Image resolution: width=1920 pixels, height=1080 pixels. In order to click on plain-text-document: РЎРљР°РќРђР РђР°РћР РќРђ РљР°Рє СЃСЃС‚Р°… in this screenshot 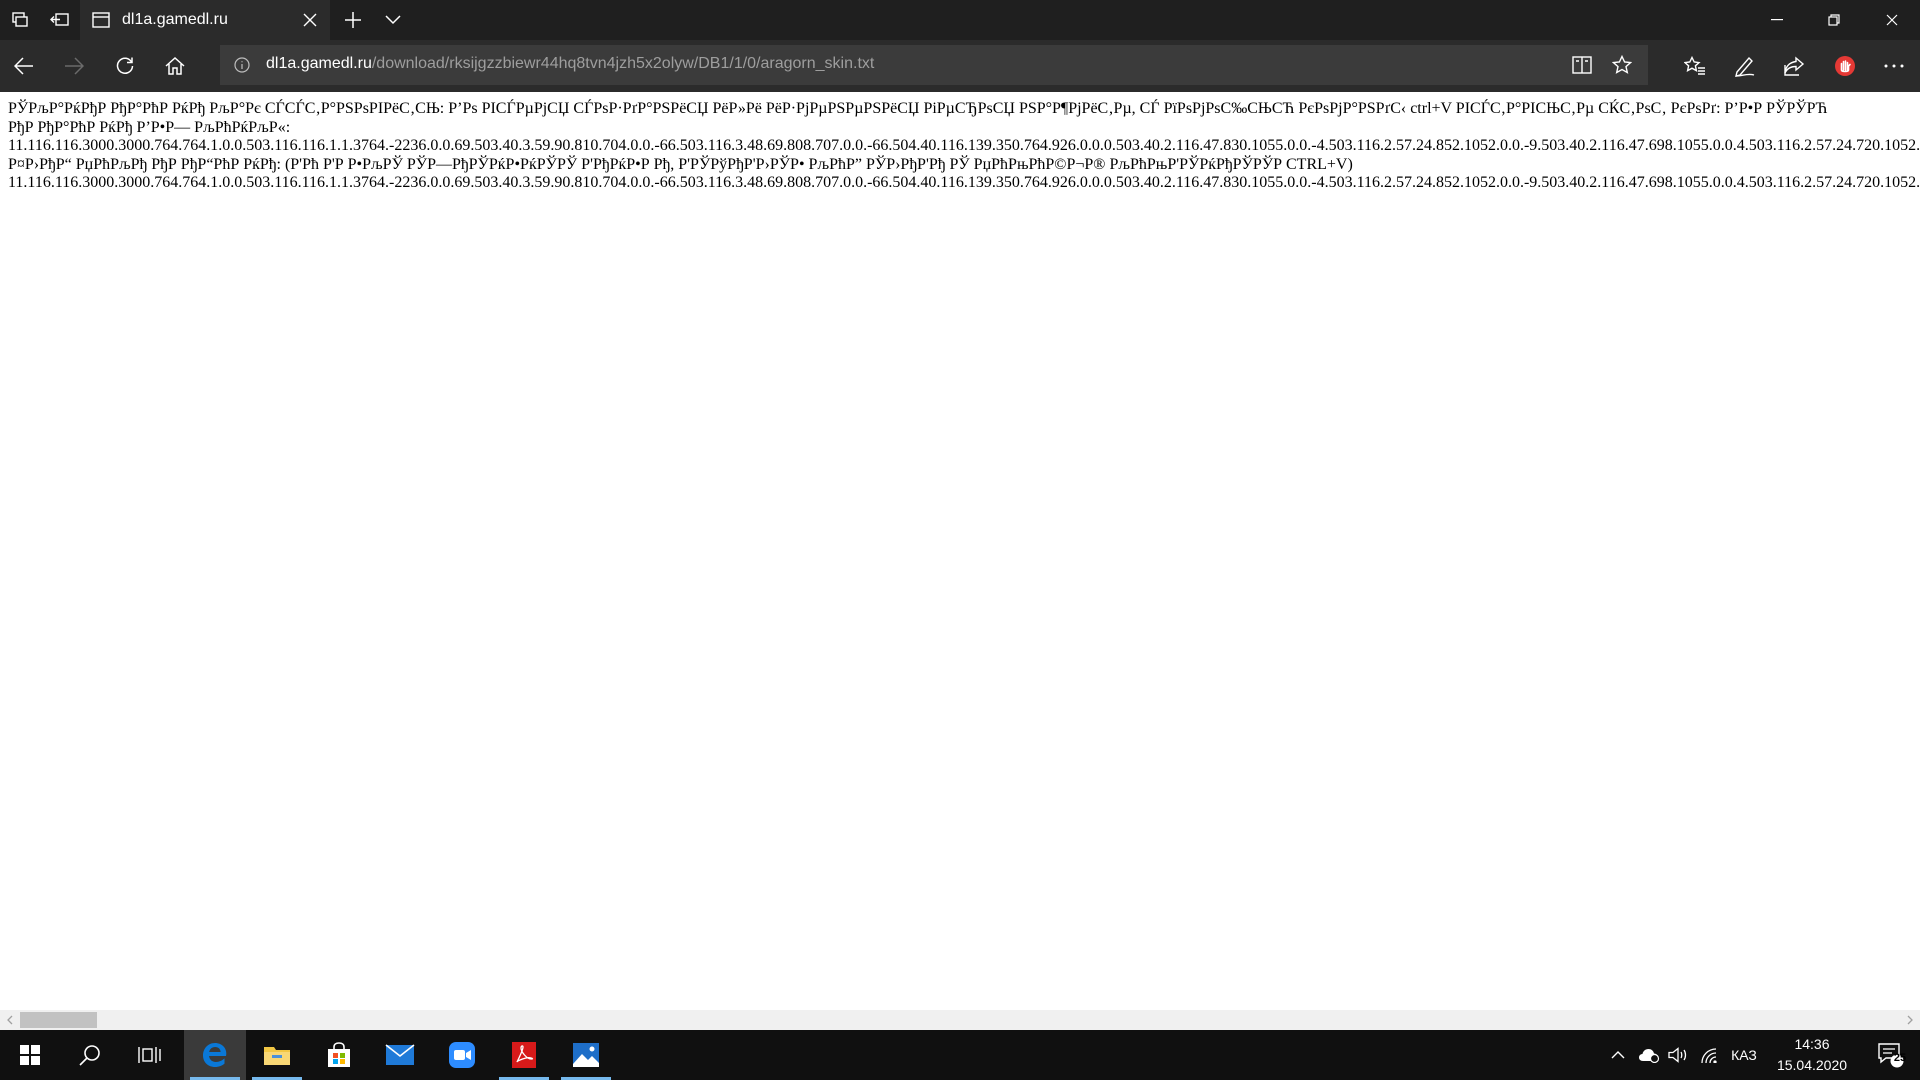, I will do `click(964, 146)`.